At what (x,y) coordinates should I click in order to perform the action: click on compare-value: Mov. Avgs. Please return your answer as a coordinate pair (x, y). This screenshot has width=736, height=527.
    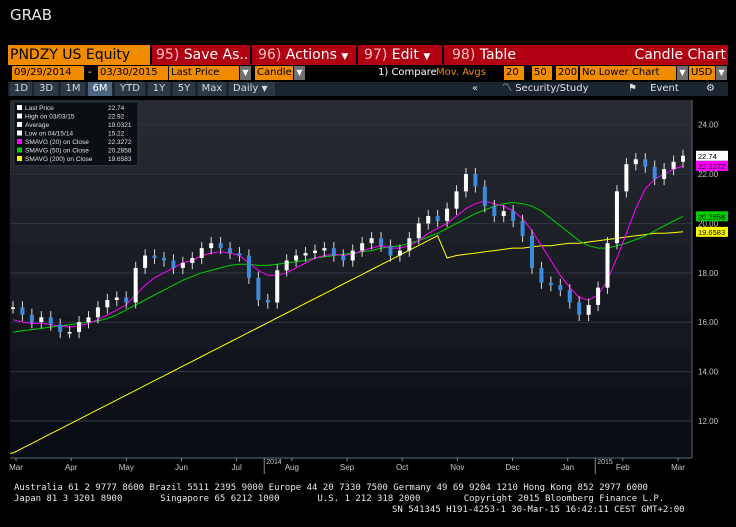
    Looking at the image, I should click on (461, 73).